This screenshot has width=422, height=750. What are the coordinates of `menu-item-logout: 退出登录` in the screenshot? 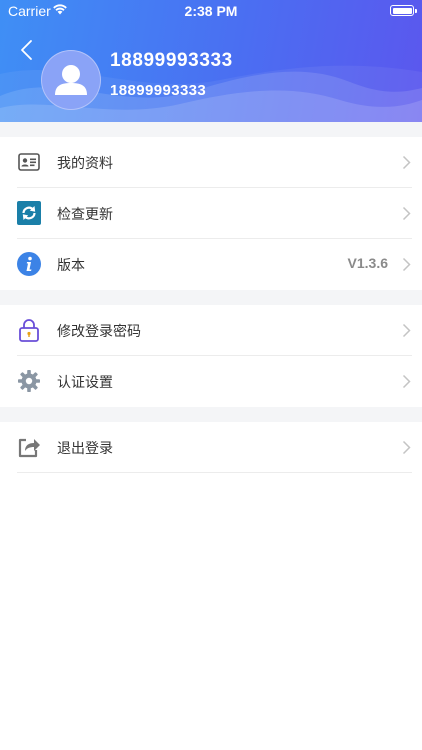 It's located at (211, 447).